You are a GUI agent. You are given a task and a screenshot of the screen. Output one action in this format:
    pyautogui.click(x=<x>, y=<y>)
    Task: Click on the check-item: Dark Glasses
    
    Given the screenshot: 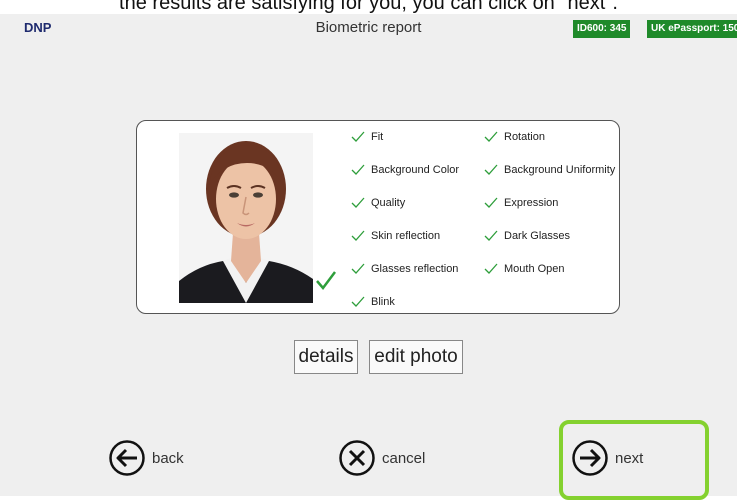 What is the action you would take?
    pyautogui.click(x=527, y=236)
    